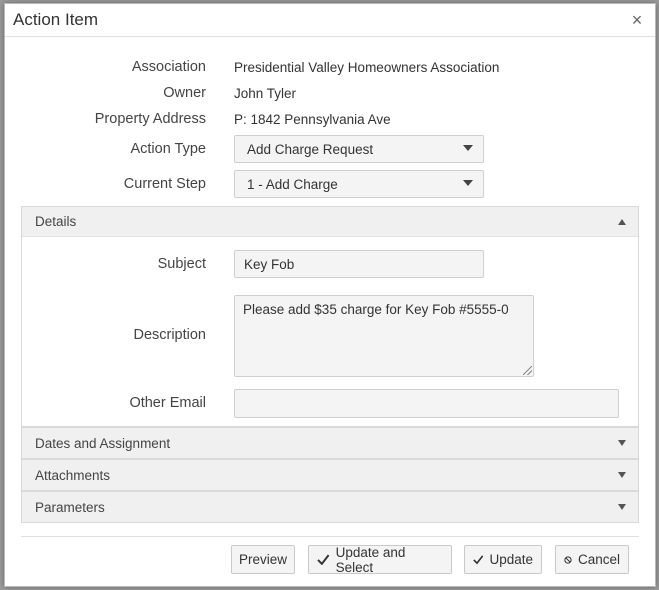 The width and height of the screenshot is (659, 590). I want to click on subject-value: Key Fob, so click(269, 264).